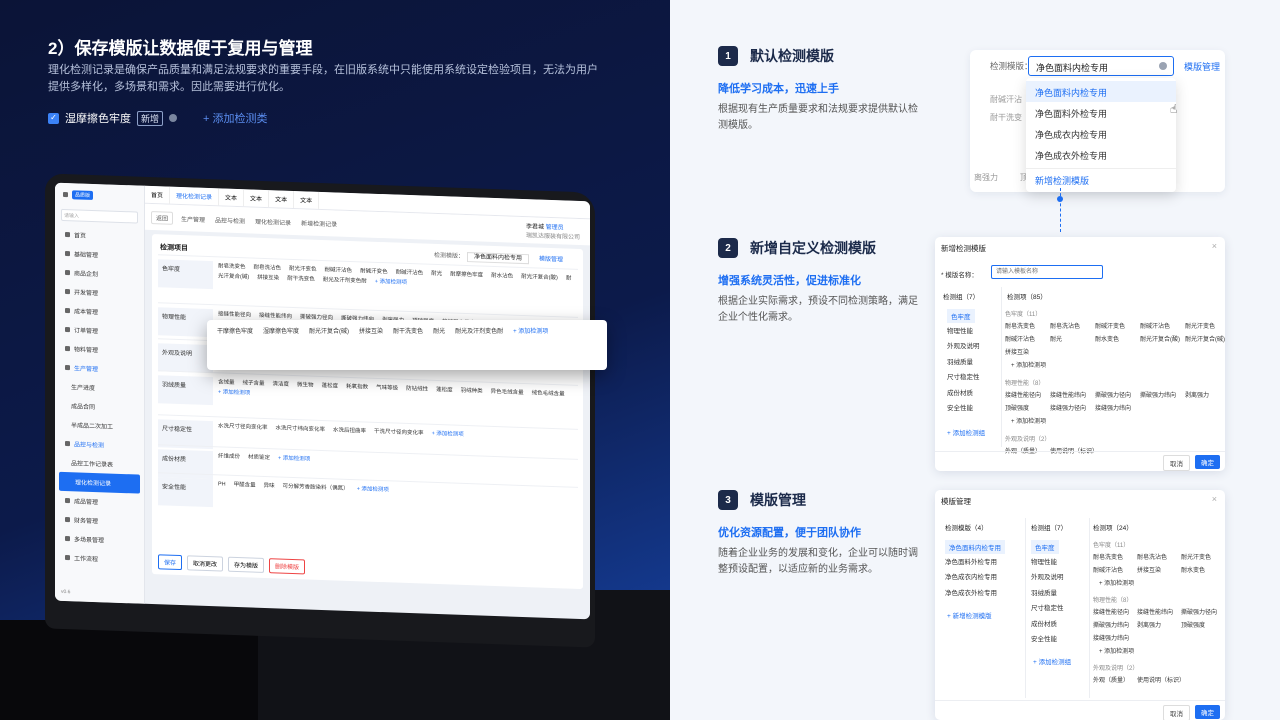 This screenshot has height=720, width=1280. I want to click on action-button: 取消更改, so click(205, 563).